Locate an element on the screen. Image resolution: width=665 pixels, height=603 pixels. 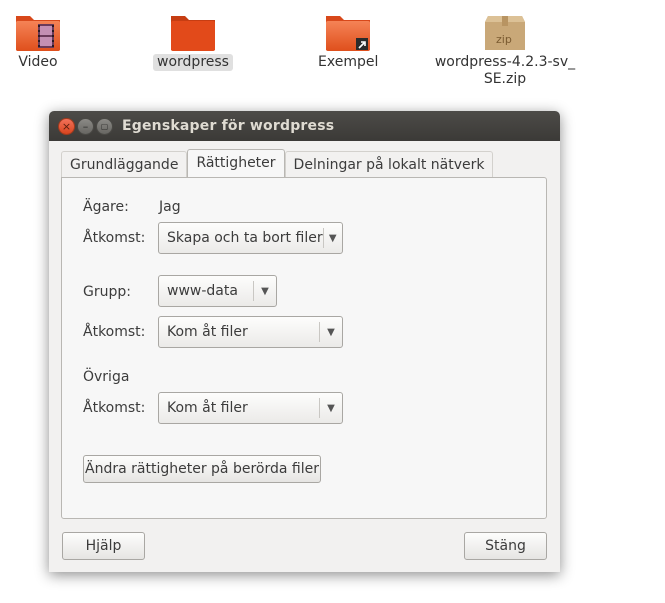
group-access-value: Kom åt filer is located at coordinates (207, 332).